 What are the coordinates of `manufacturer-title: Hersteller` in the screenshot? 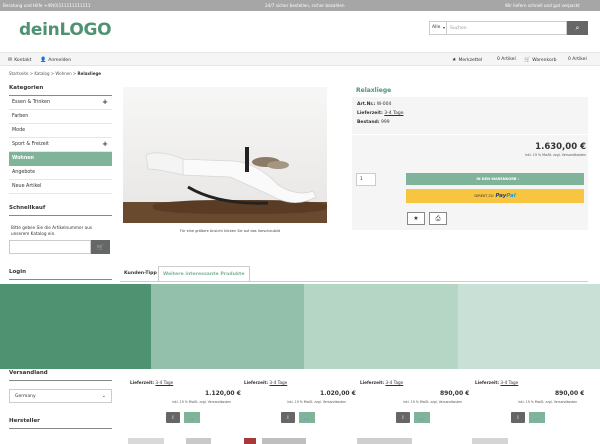 It's located at (24, 421).